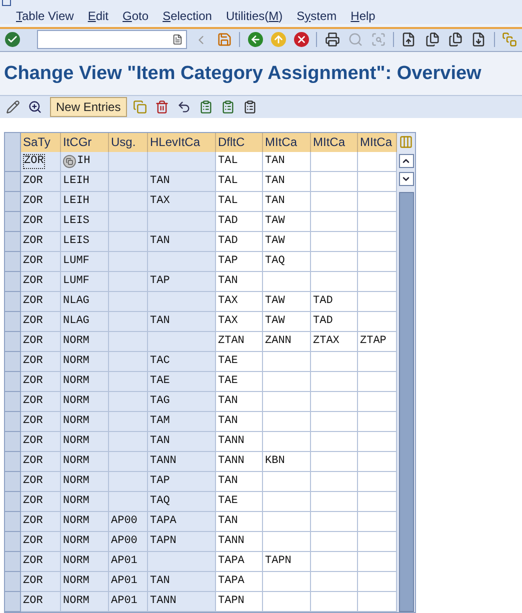  Describe the element at coordinates (332, 39) in the screenshot. I see `print-icon` at that location.